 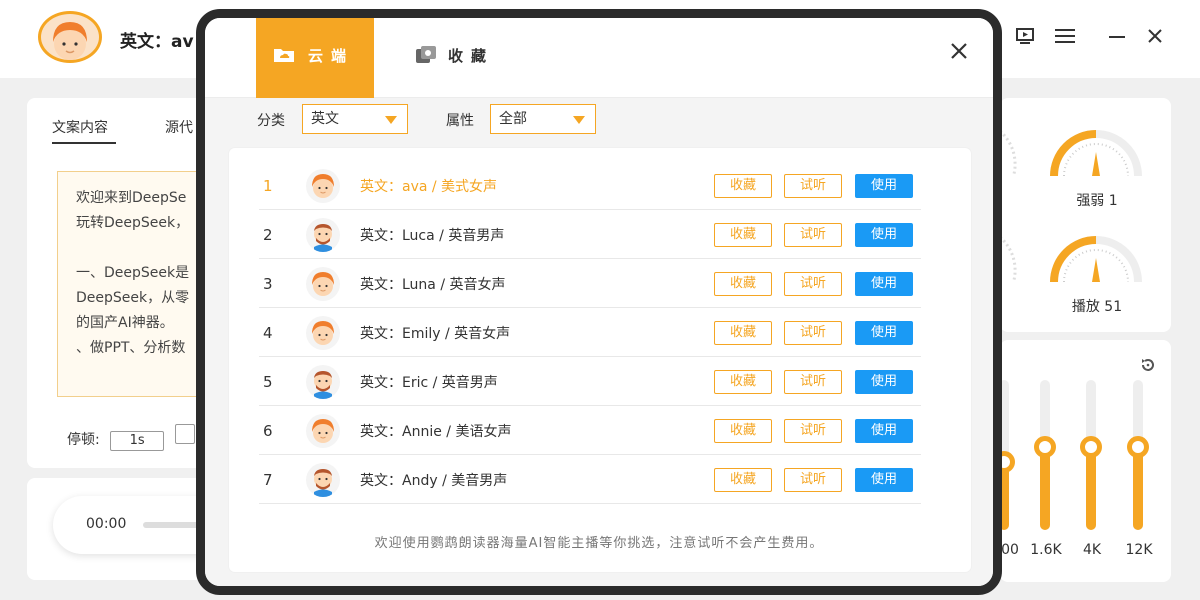 I want to click on voice-row: 1 英文：ava / 美式女声 收藏 试听 使用, so click(x=590, y=186).